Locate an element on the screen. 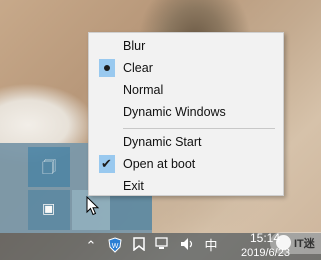 The height and width of the screenshot is (260, 321). watermark-badge: IT迷 is located at coordinates (295, 243).